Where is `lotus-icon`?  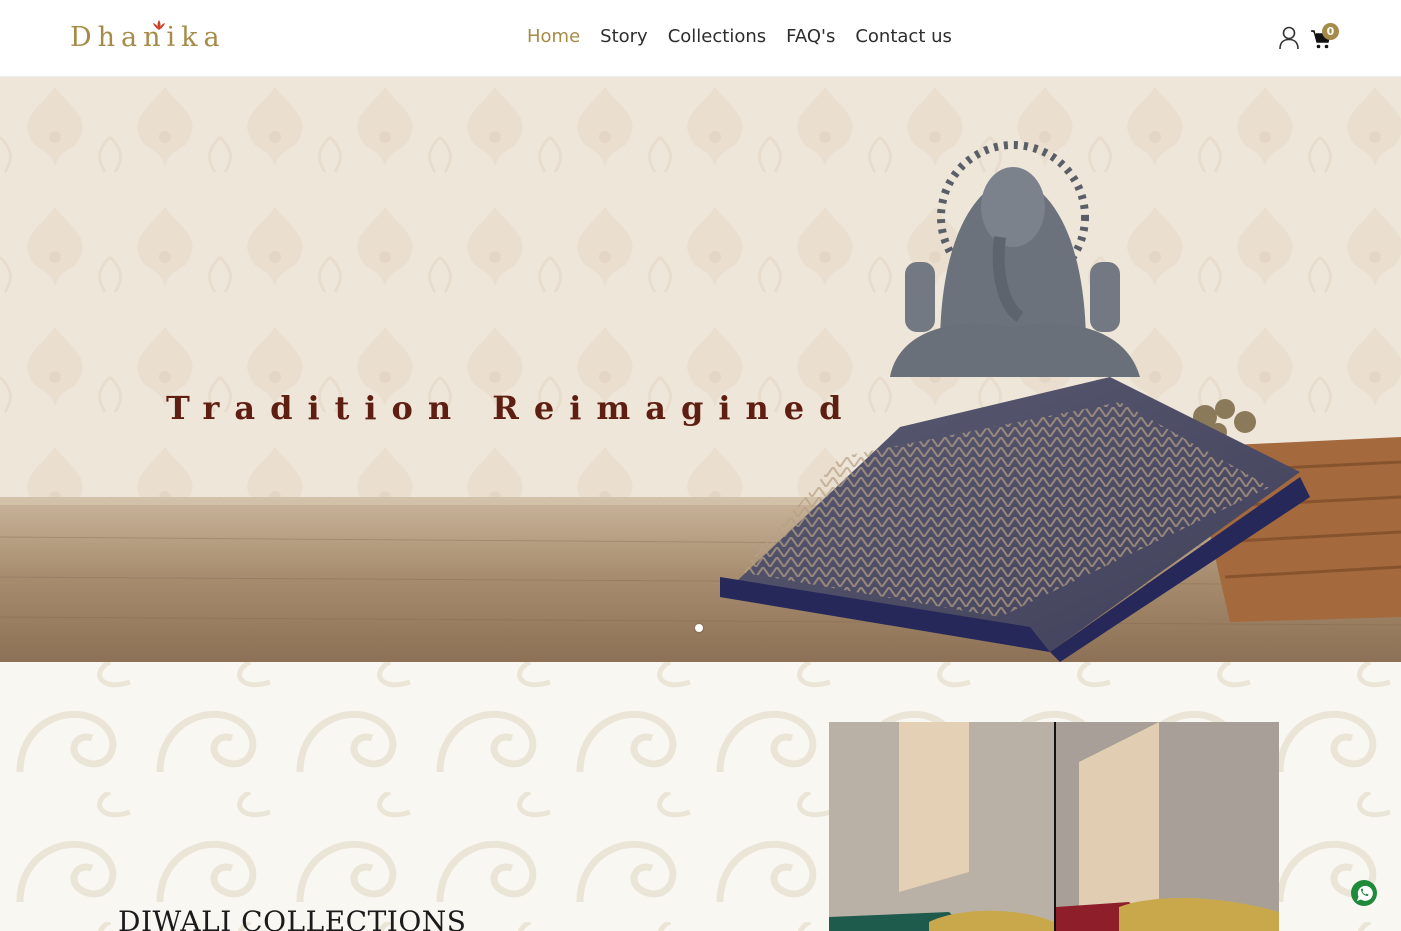
lotus-icon is located at coordinates (159, 25).